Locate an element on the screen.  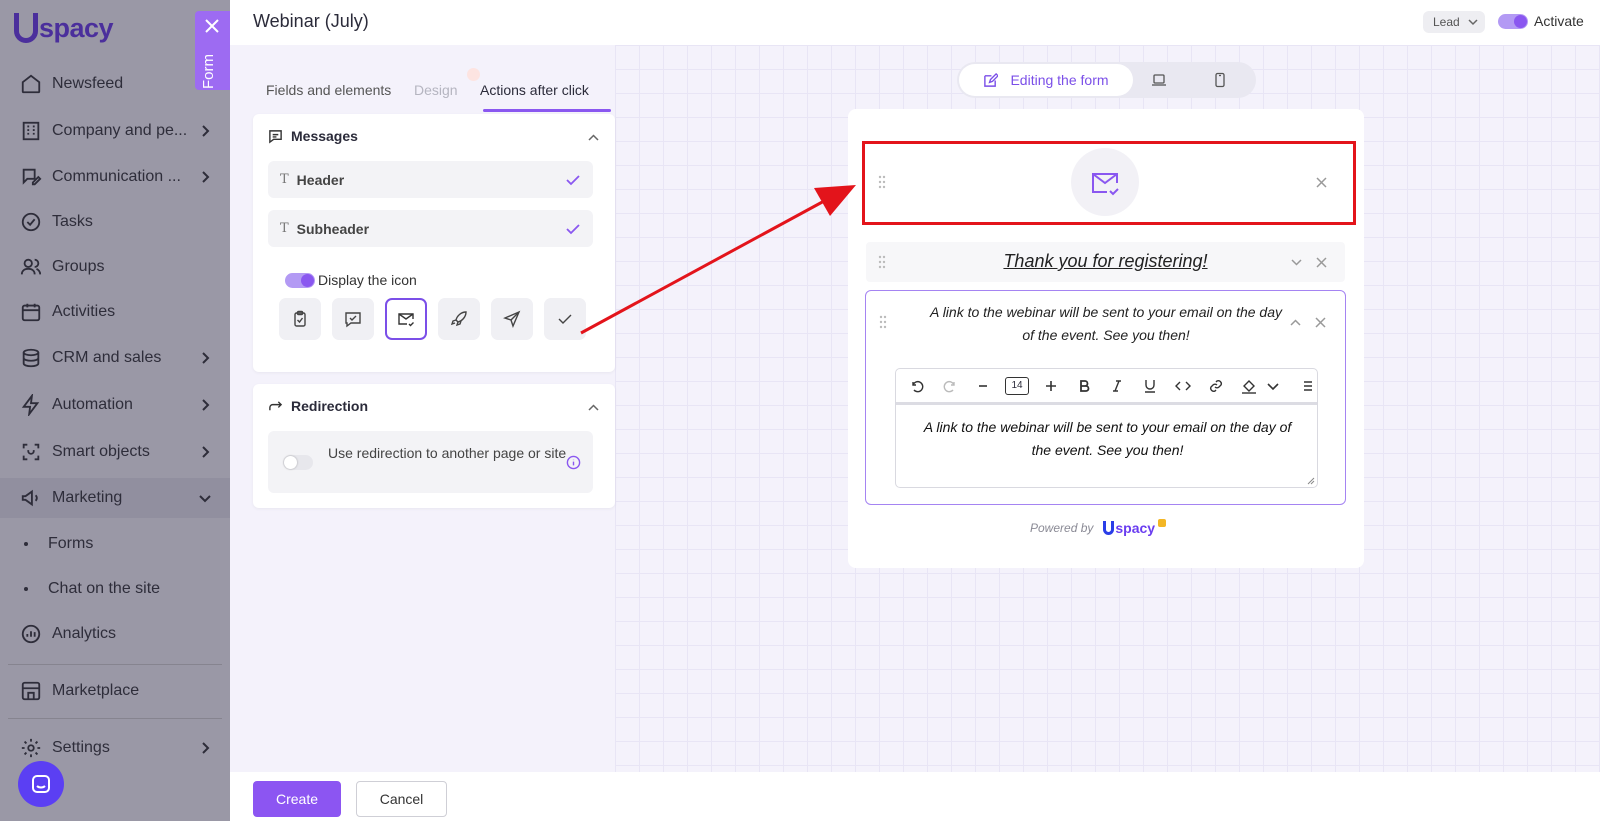
chat-edit-icon is located at coordinates (32, 177).